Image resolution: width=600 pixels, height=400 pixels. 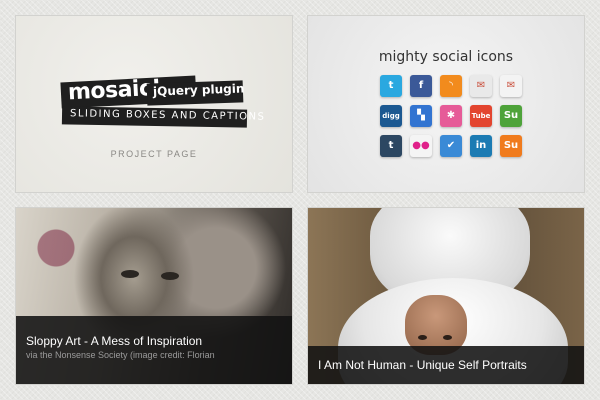 I want to click on icon-glyph: ✔, so click(x=451, y=145).